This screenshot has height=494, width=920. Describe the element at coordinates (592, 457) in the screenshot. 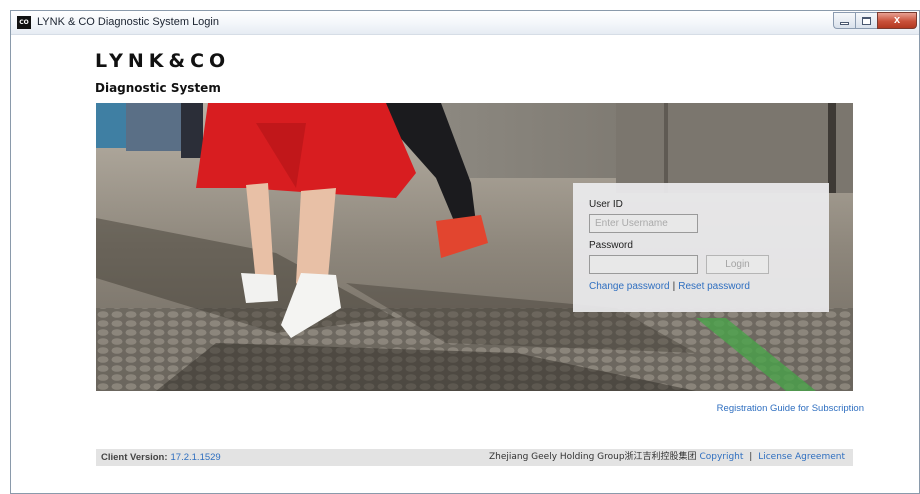

I see `company-name: Zhejiang Geely Holding Group浙江吉利控股集团` at that location.